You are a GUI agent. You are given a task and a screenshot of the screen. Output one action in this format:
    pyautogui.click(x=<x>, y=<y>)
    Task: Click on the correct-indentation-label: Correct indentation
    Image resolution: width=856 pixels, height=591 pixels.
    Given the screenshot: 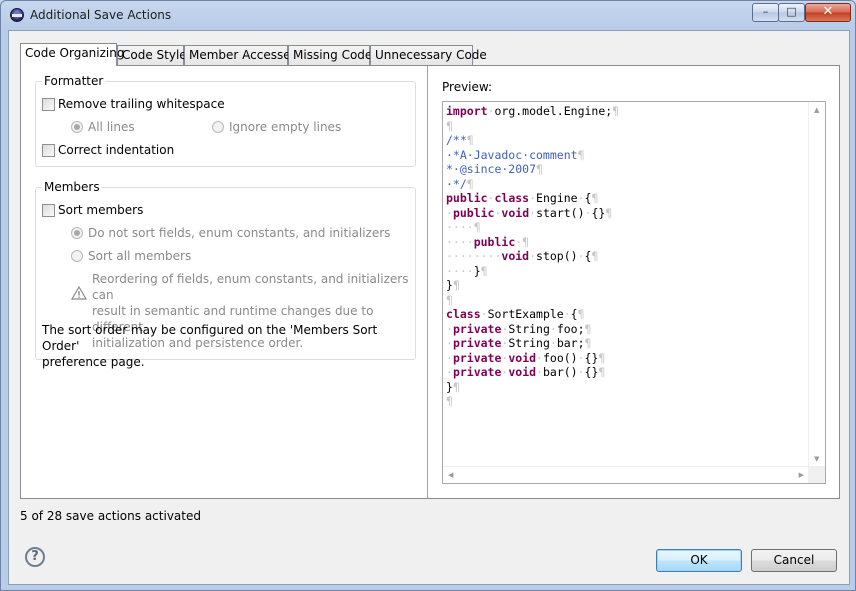 What is the action you would take?
    pyautogui.click(x=116, y=150)
    